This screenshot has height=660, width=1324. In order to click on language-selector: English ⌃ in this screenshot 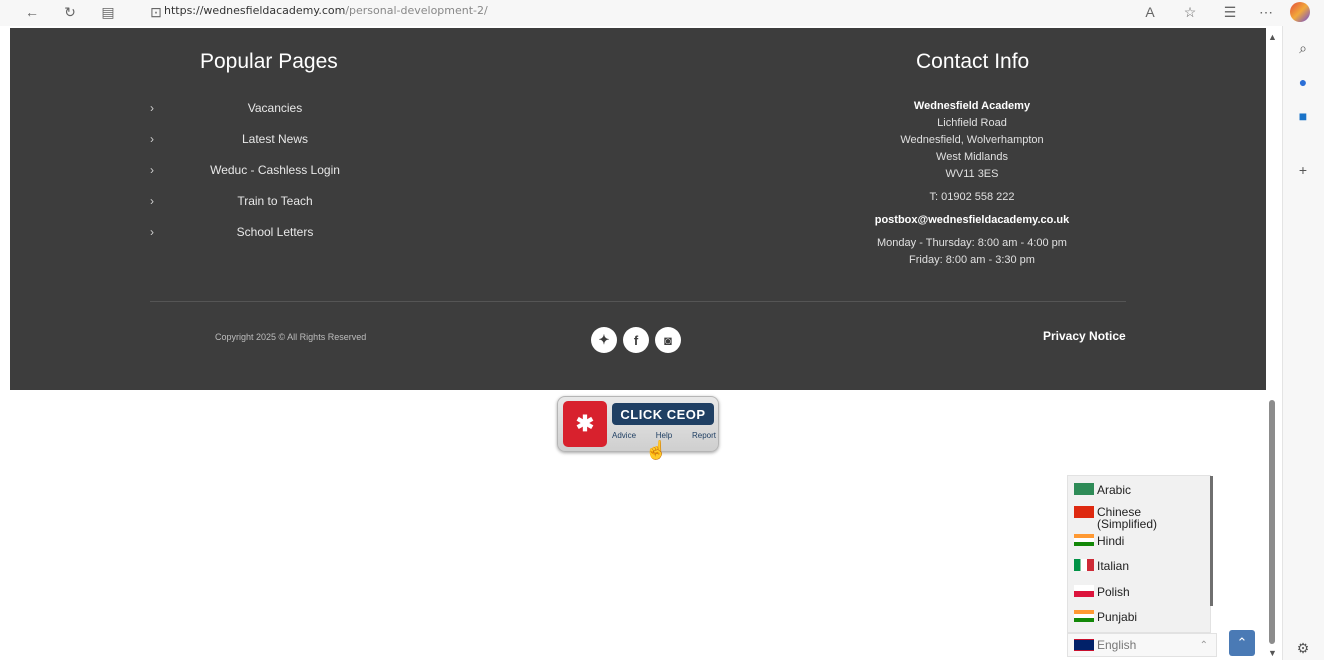, I will do `click(1142, 645)`.